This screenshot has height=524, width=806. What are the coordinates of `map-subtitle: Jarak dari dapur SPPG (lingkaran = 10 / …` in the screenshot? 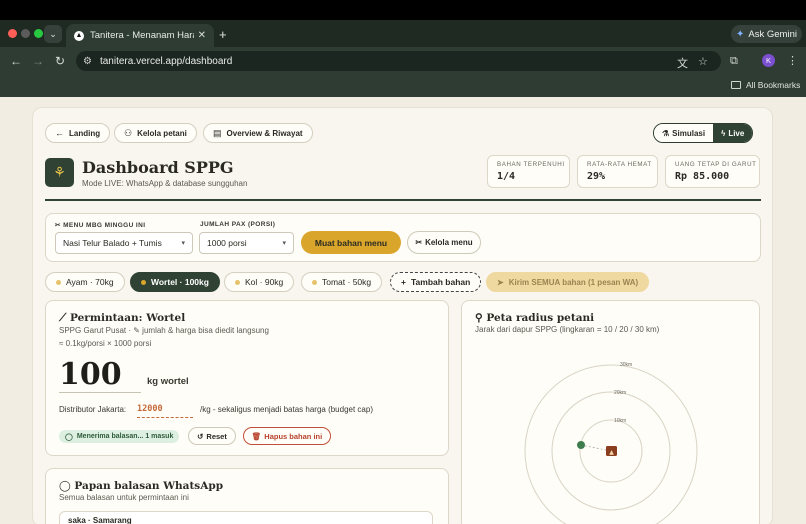 It's located at (567, 329).